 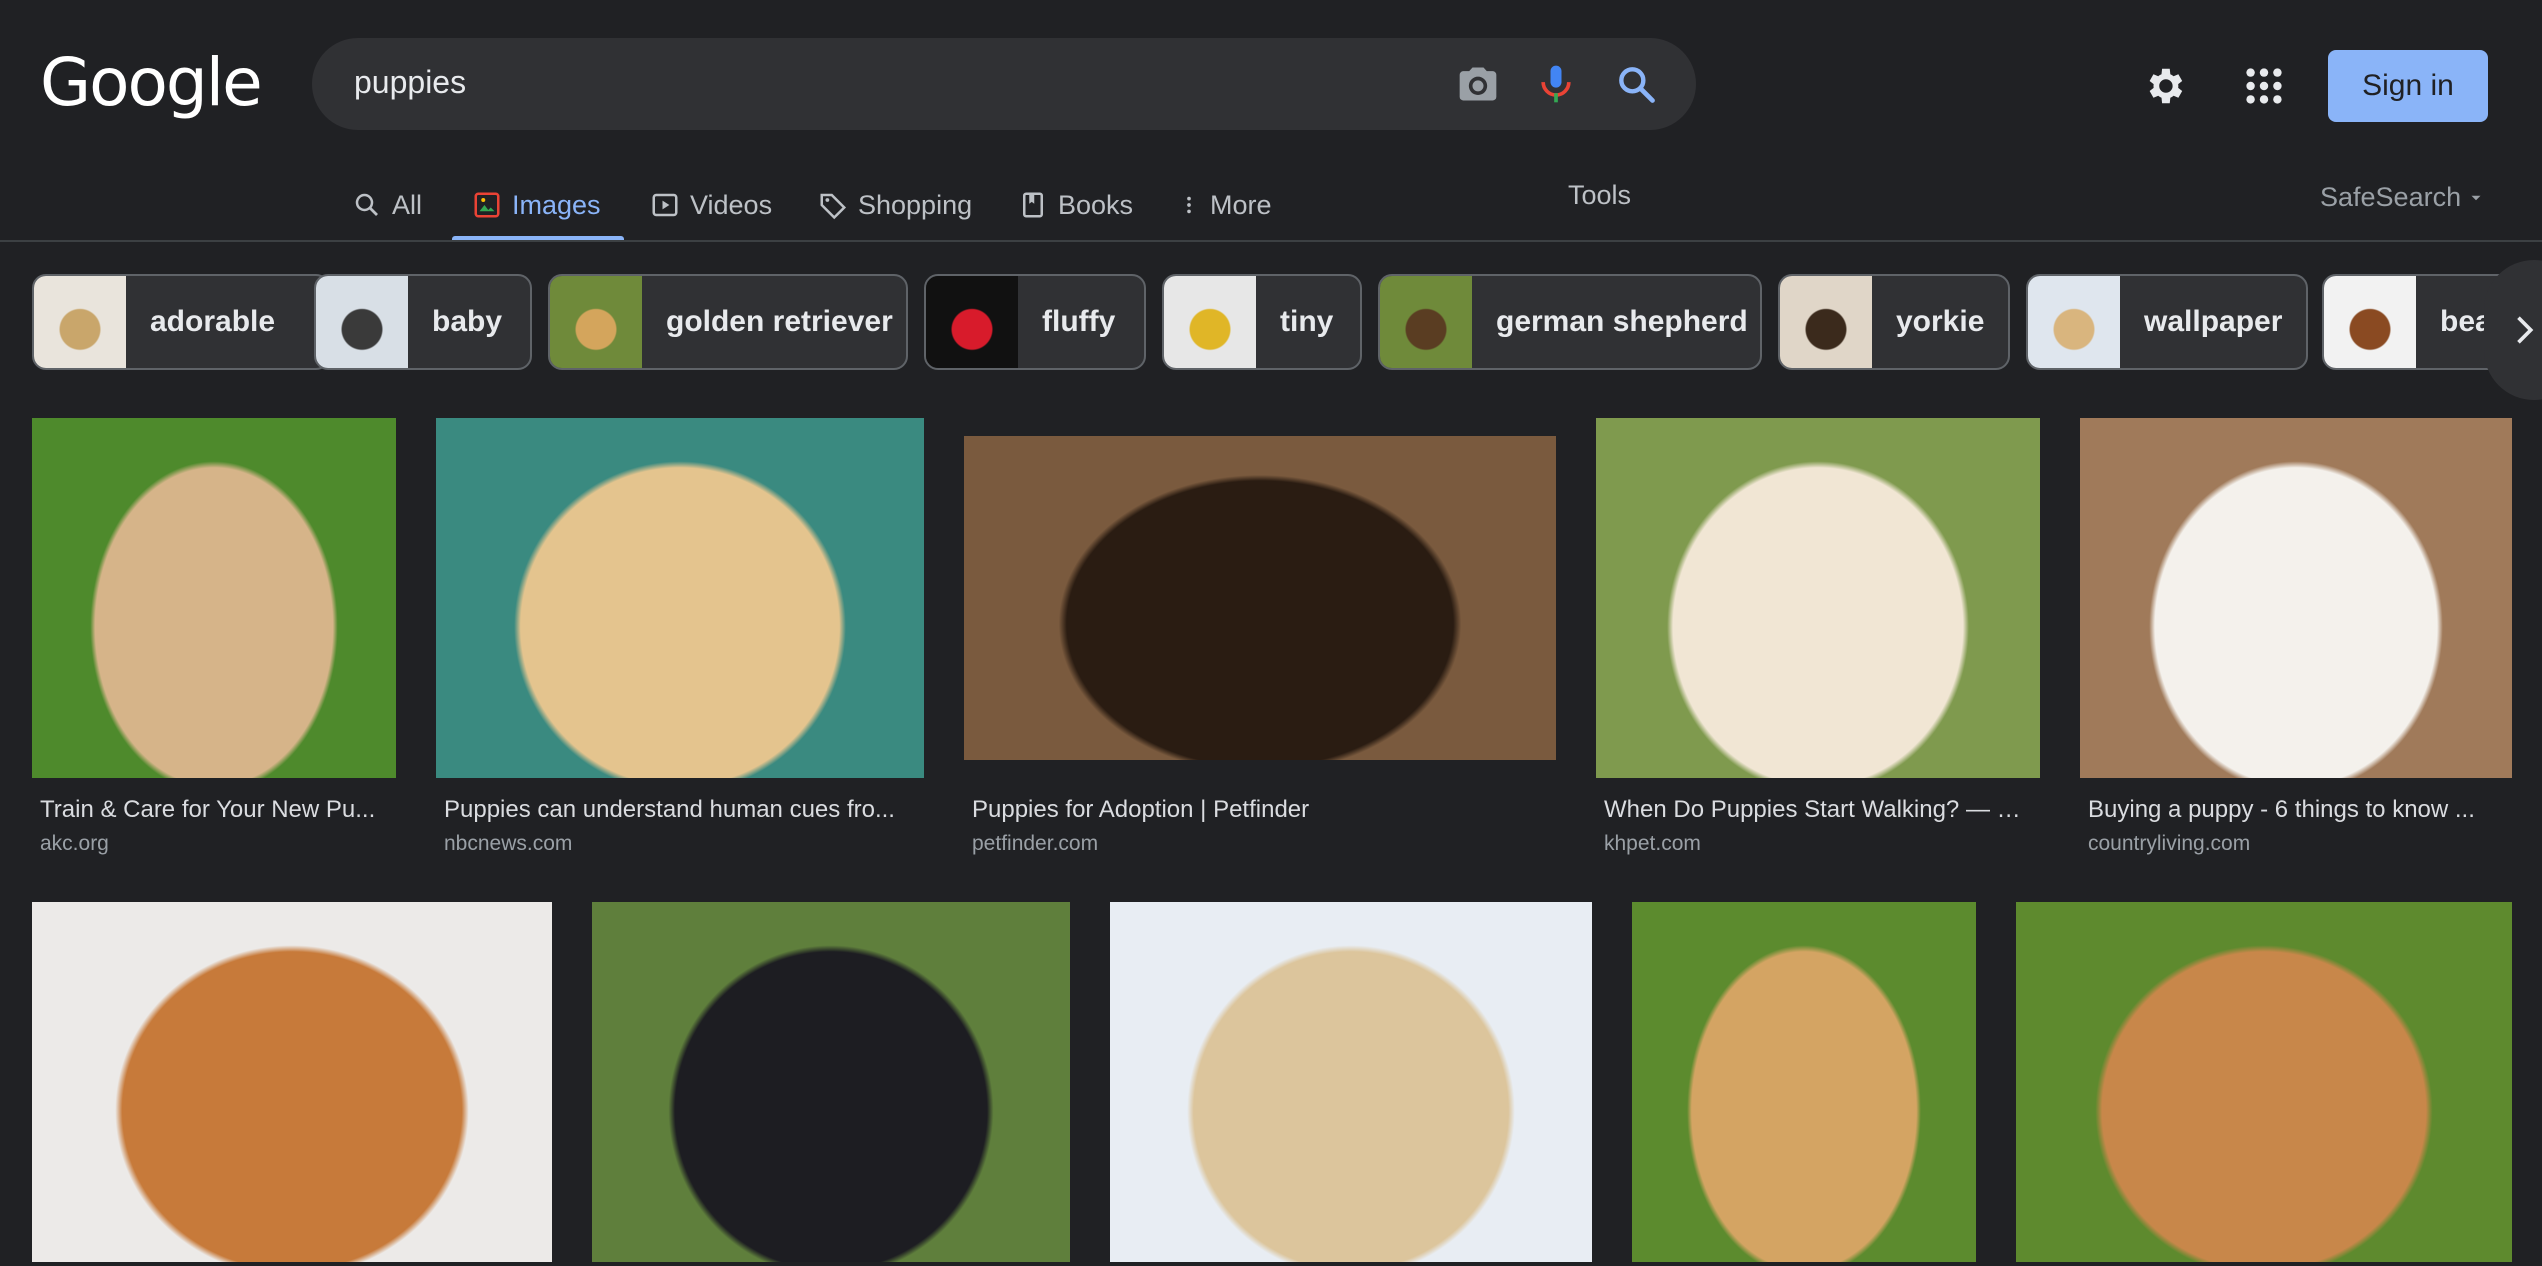 I want to click on safesearch-button: SafeSearch, so click(x=2402, y=197).